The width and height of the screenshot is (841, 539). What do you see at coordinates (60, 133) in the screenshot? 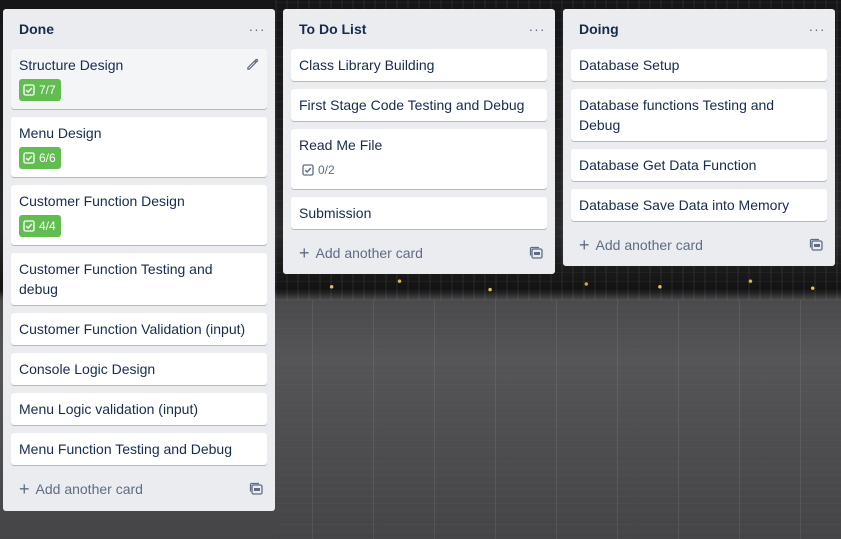
I see `card-title: Menu Design` at bounding box center [60, 133].